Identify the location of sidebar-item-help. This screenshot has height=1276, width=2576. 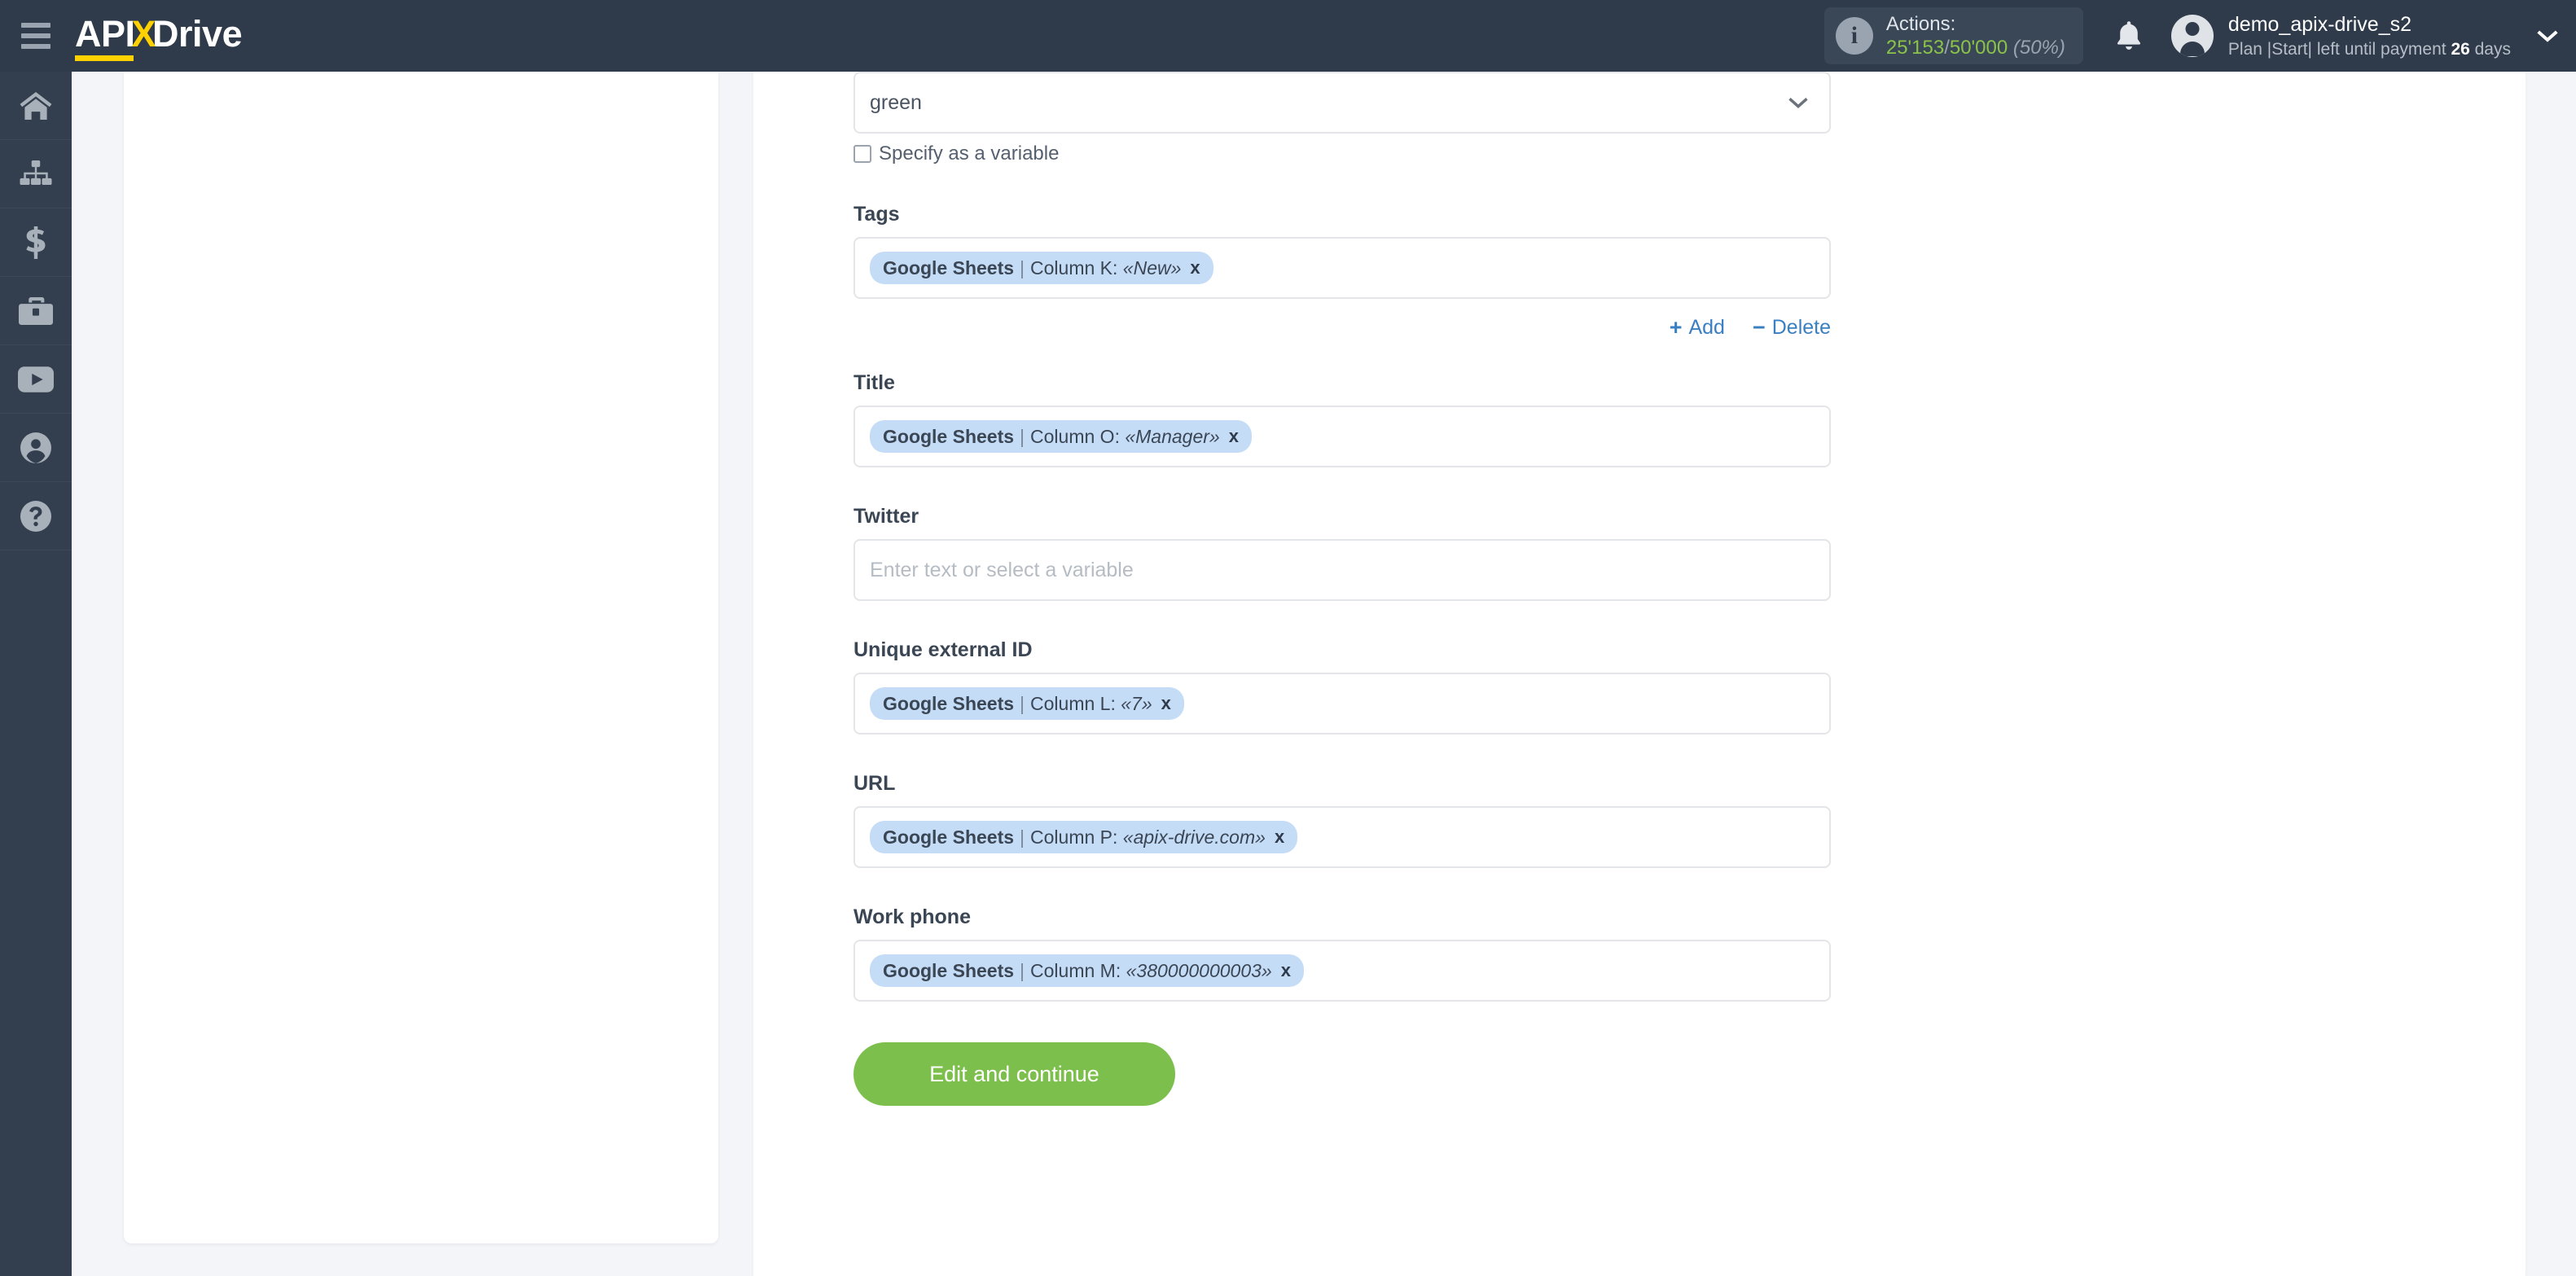
(36, 516).